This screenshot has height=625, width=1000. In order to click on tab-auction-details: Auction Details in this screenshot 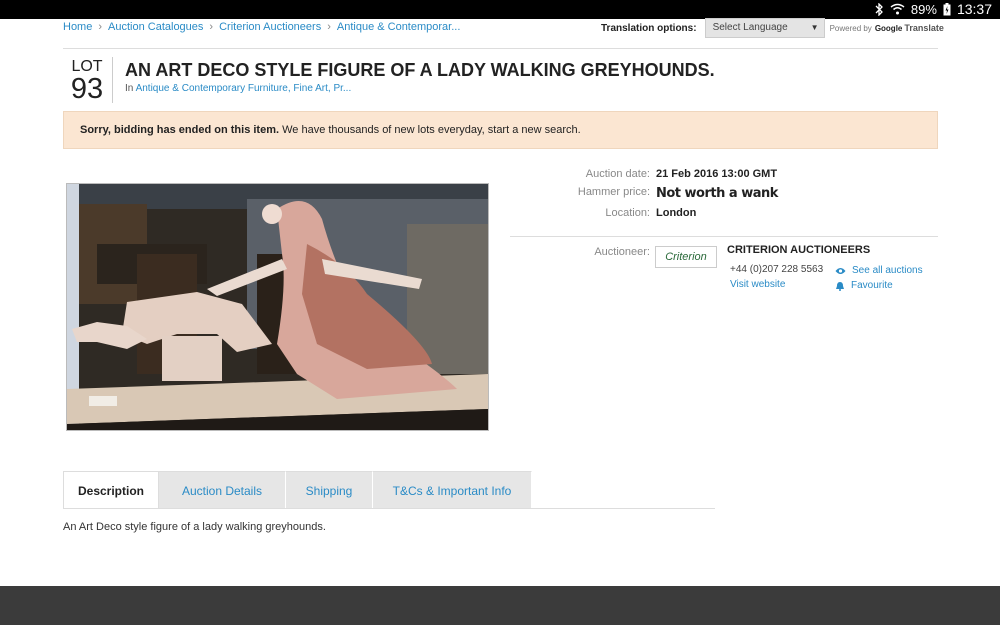, I will do `click(222, 490)`.